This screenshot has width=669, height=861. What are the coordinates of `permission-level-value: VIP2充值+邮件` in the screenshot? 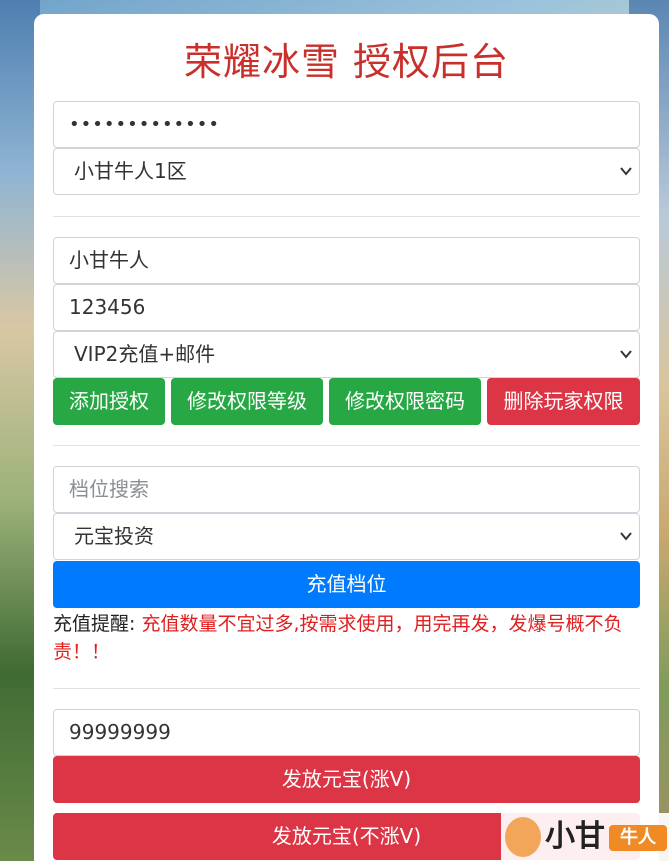 It's located at (145, 354).